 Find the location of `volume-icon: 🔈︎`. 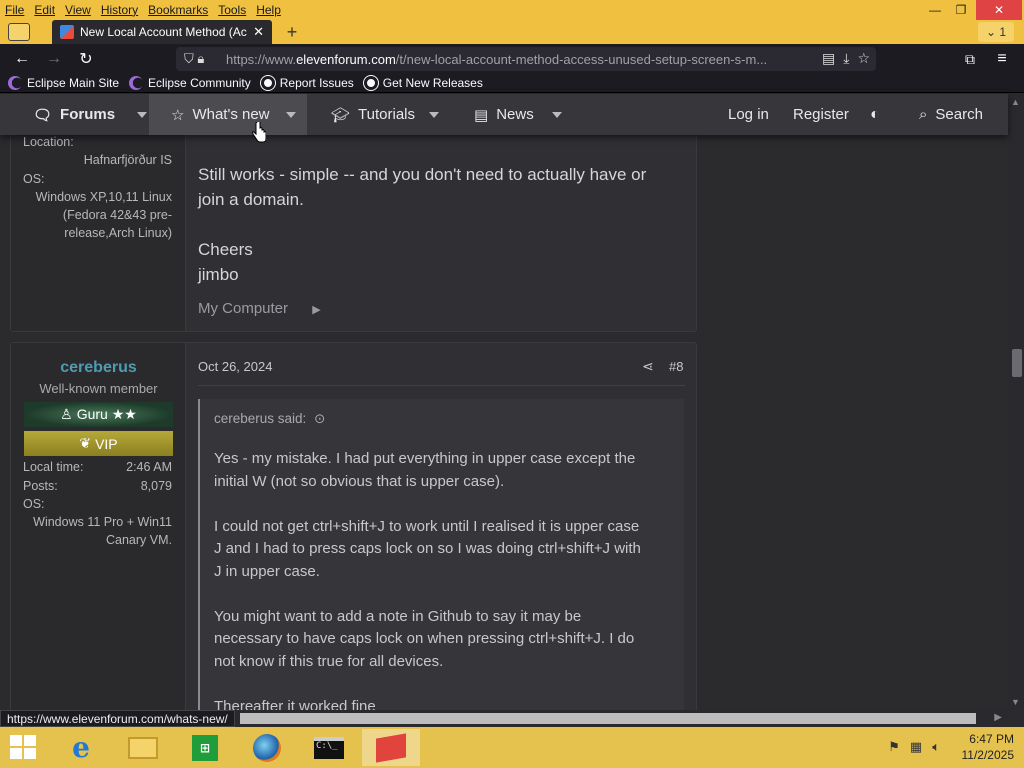

volume-icon: 🔈︎ is located at coordinates (936, 747).